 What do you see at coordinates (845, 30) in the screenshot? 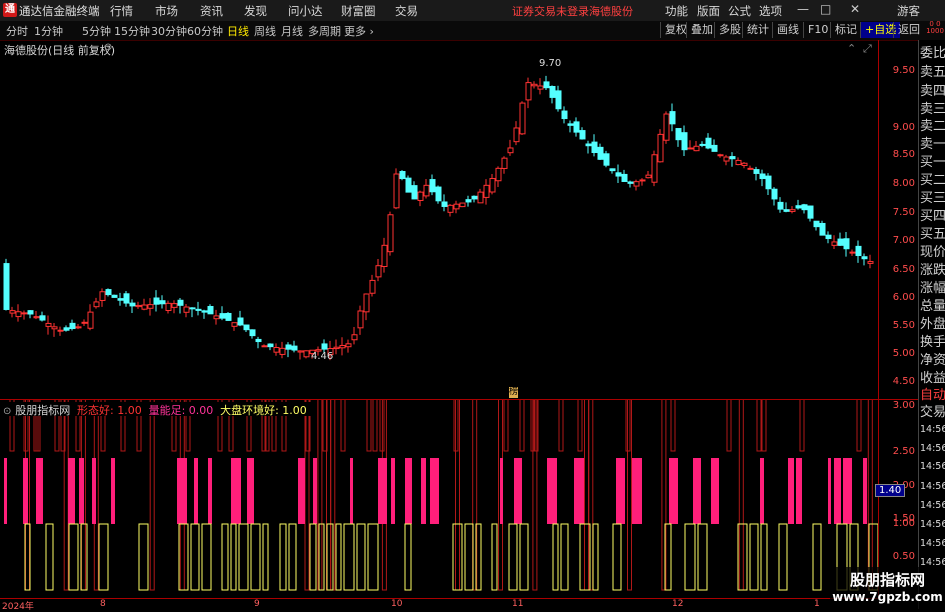
I see `tool-mark: 标记` at bounding box center [845, 30].